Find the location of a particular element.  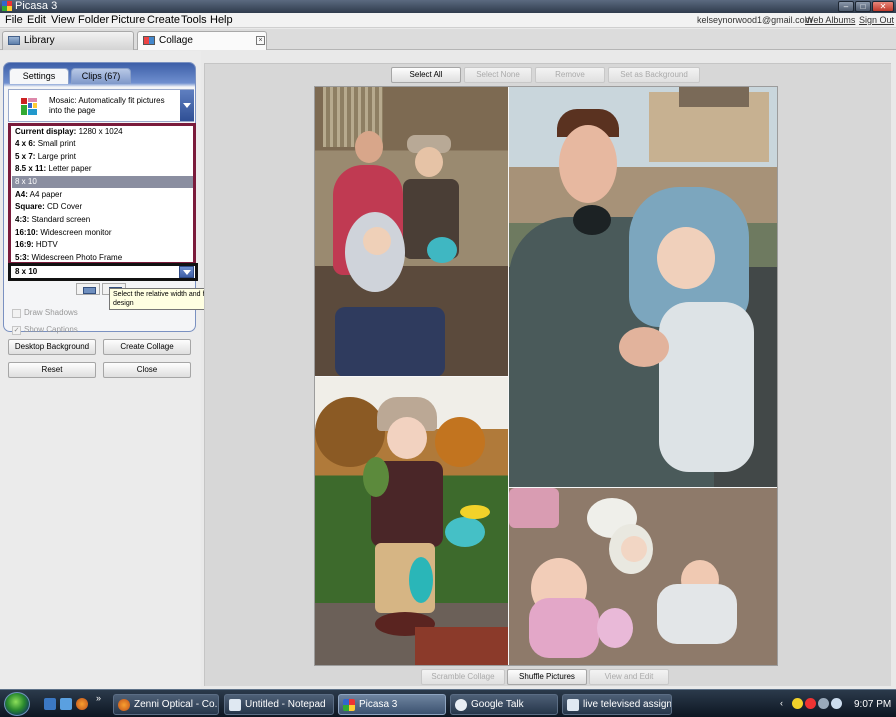

tab-library-label: Library is located at coordinates (39, 40).